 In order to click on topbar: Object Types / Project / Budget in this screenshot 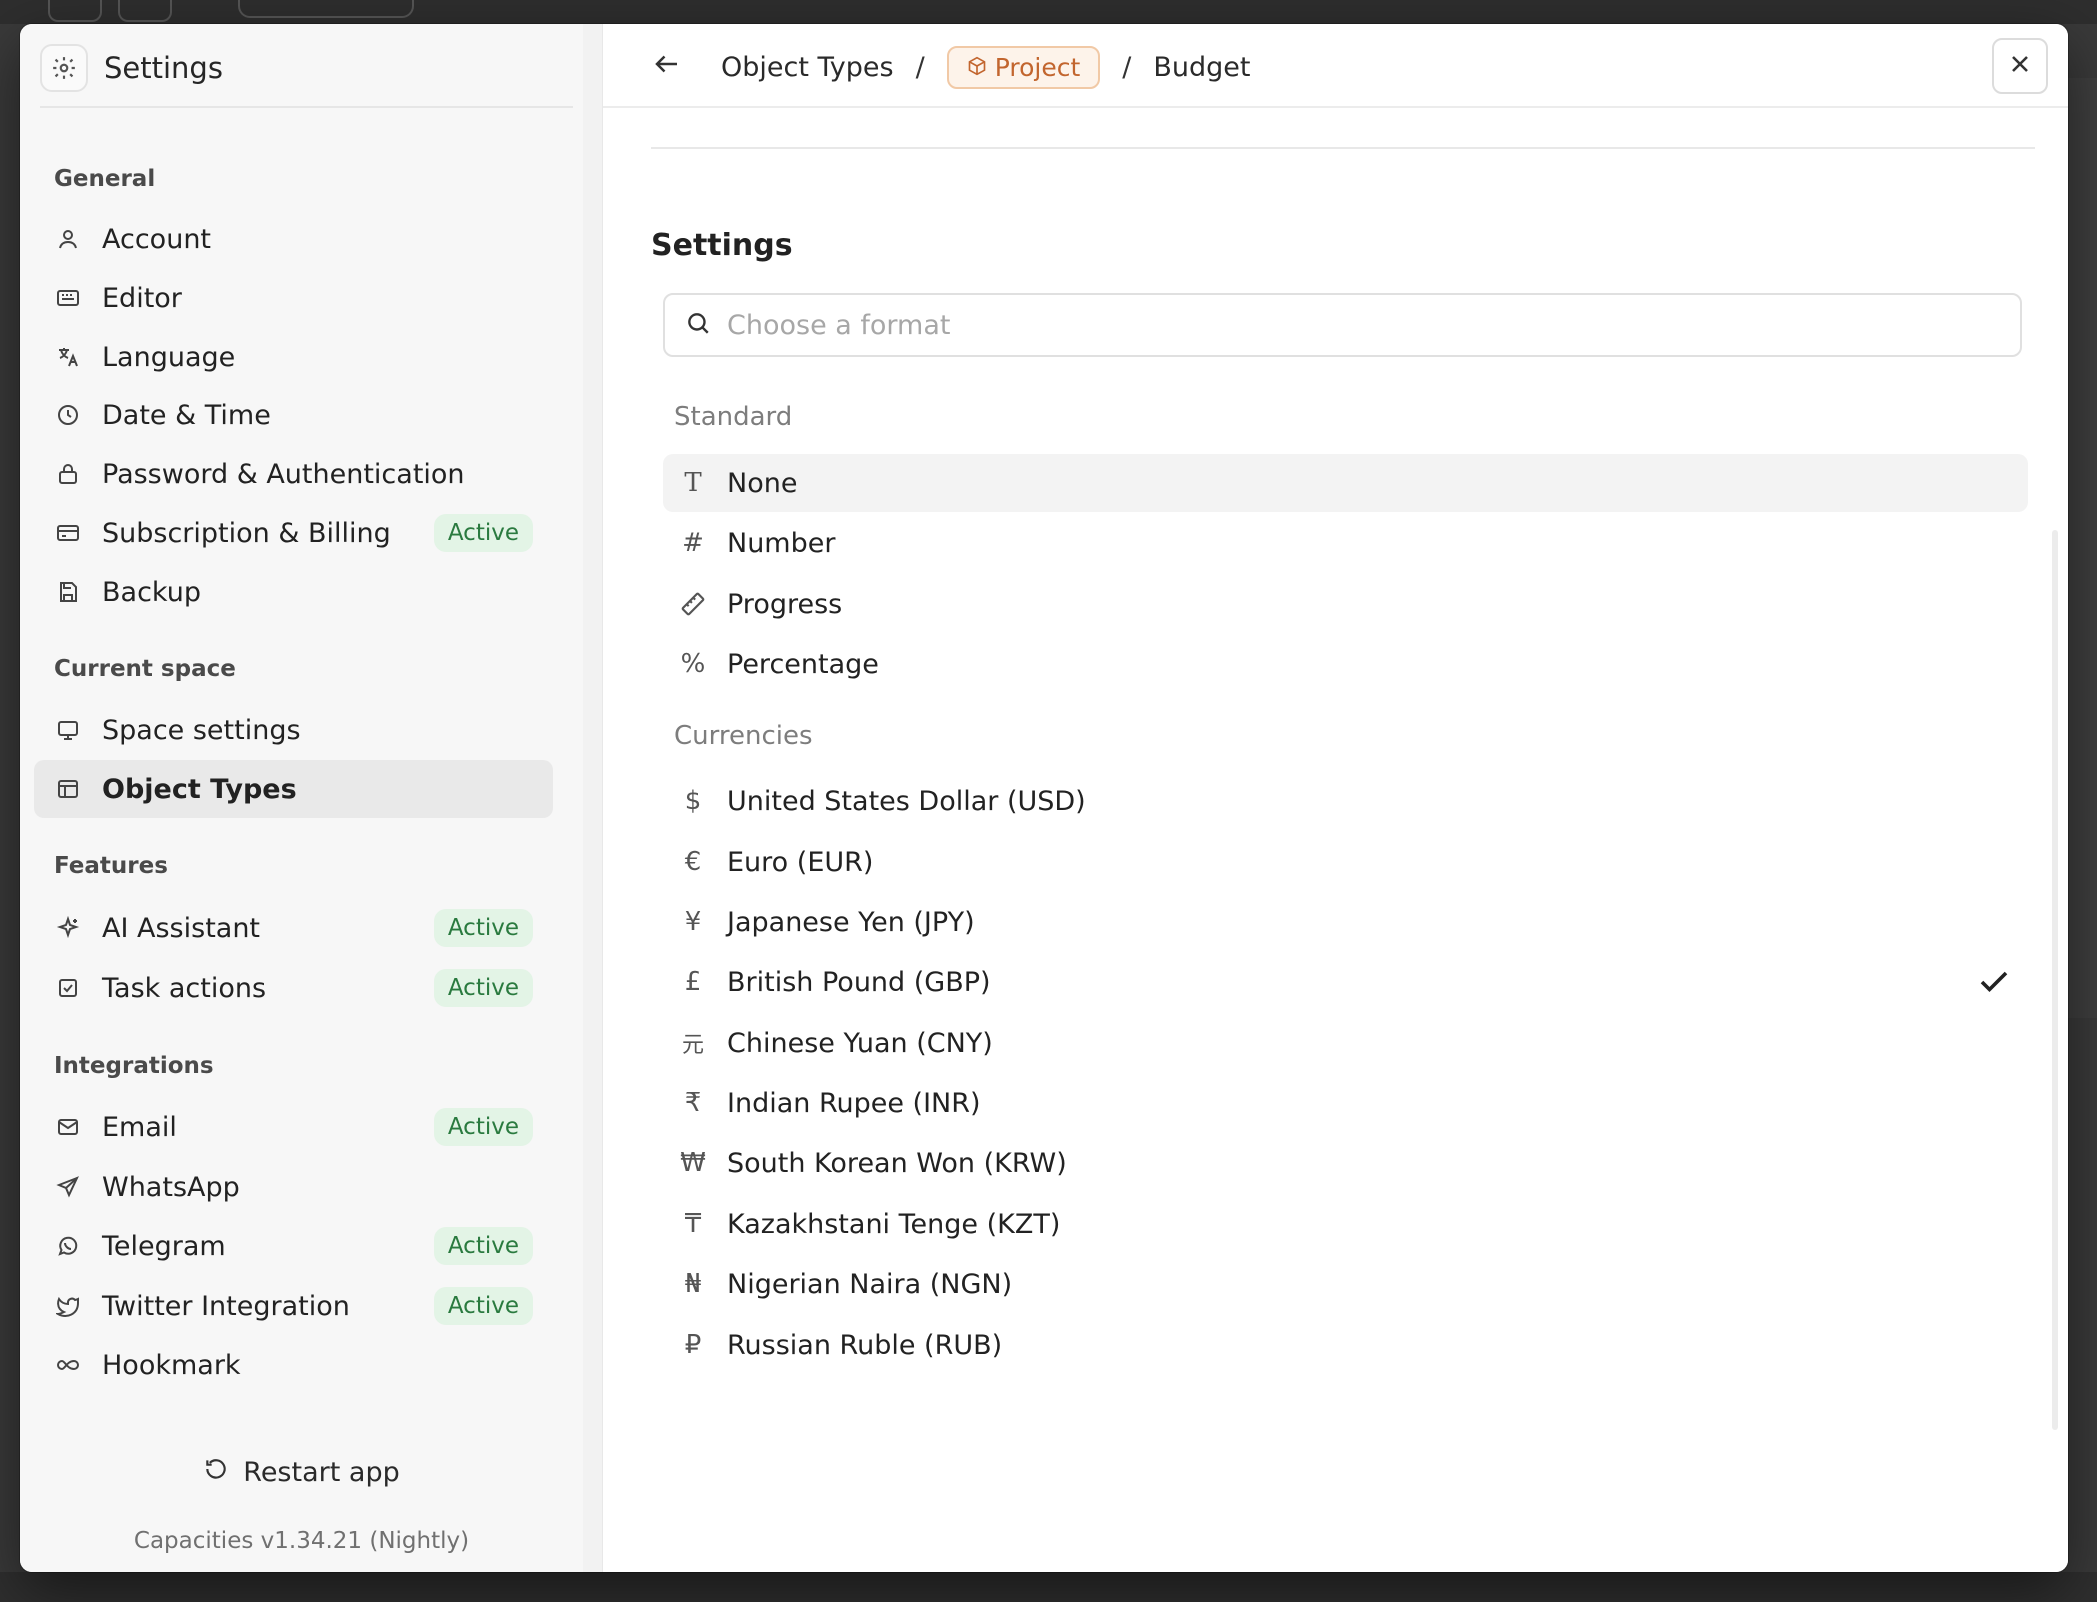, I will do `click(1335, 66)`.